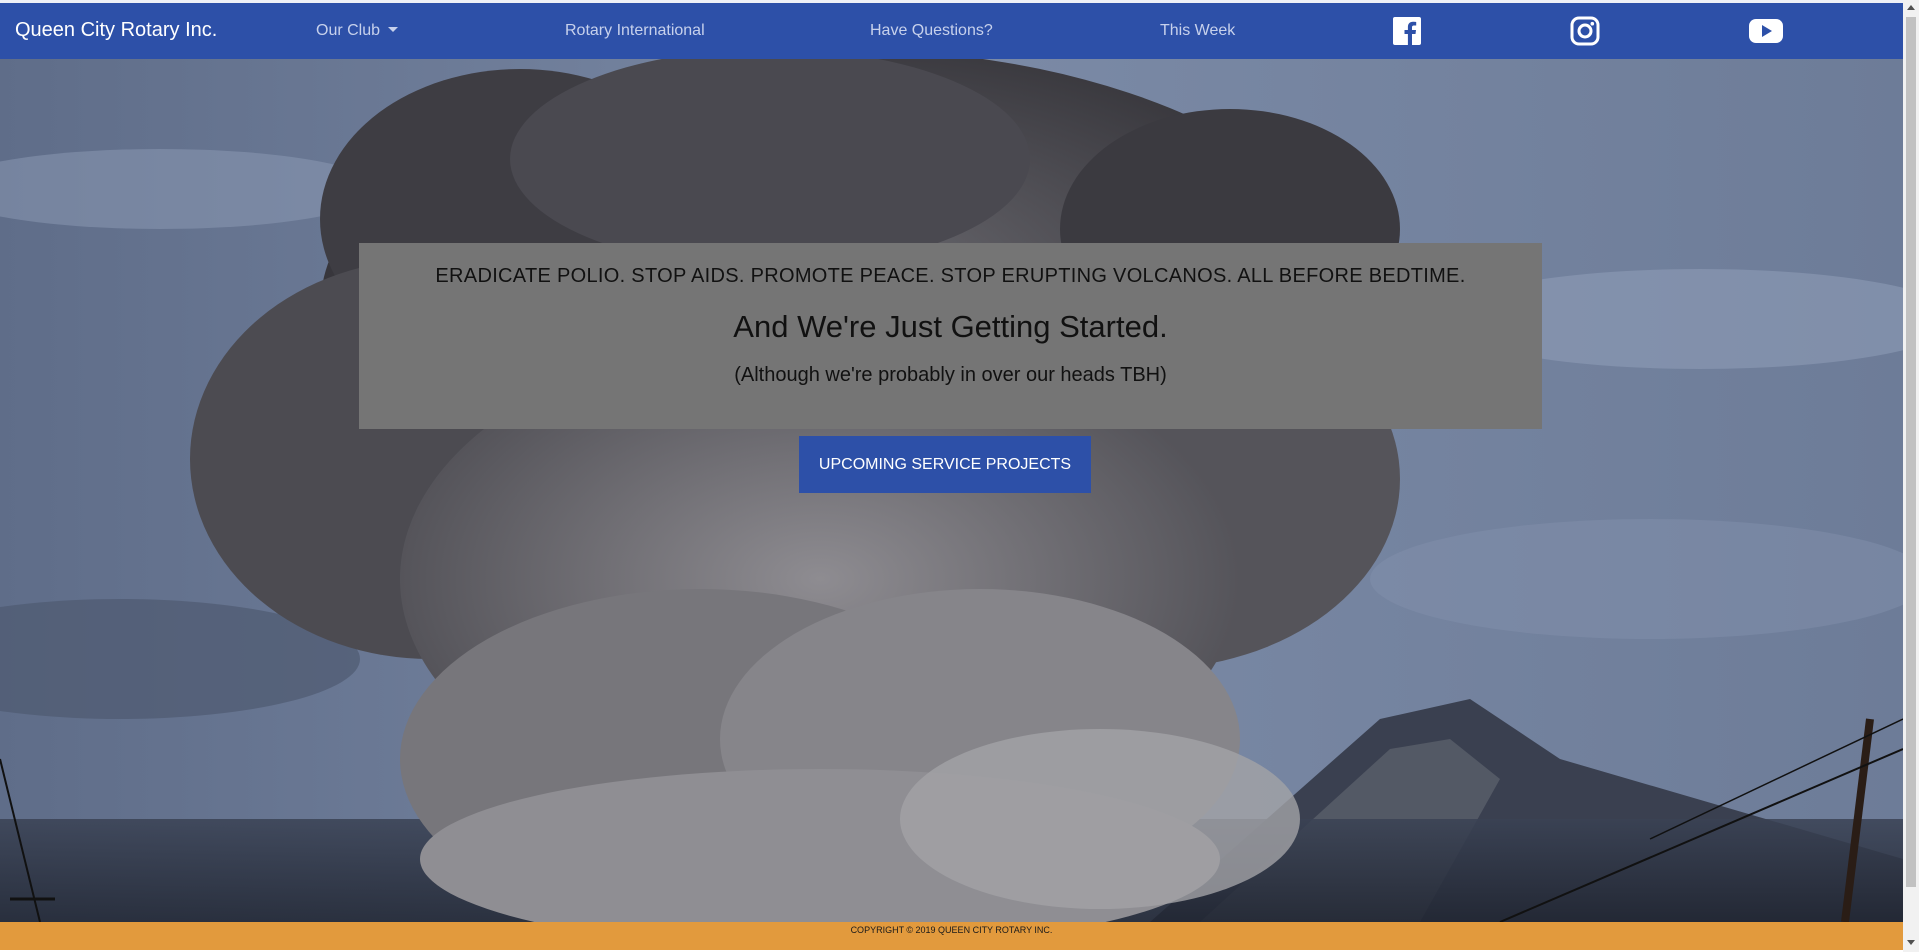  I want to click on youtube-icon, so click(1766, 31).